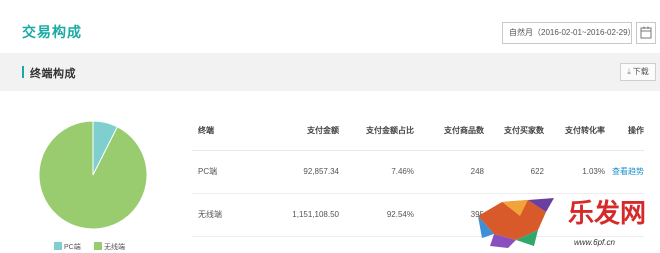 This screenshot has height=253, width=660. What do you see at coordinates (217, 172) in the screenshot?
I see `cell-terminal: PC端` at bounding box center [217, 172].